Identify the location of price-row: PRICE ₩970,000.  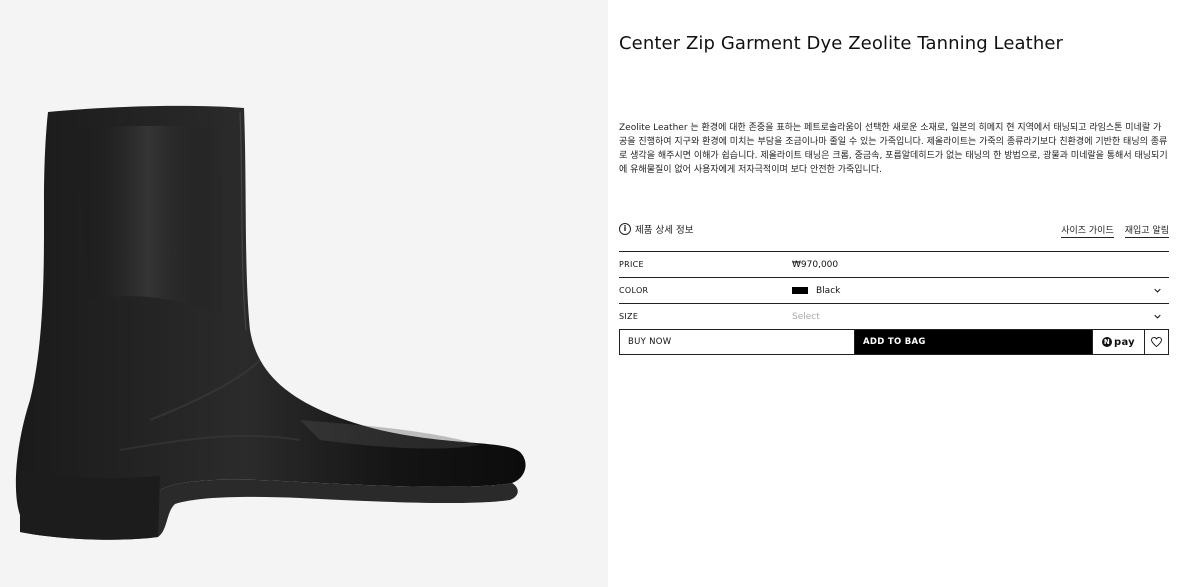
(894, 265).